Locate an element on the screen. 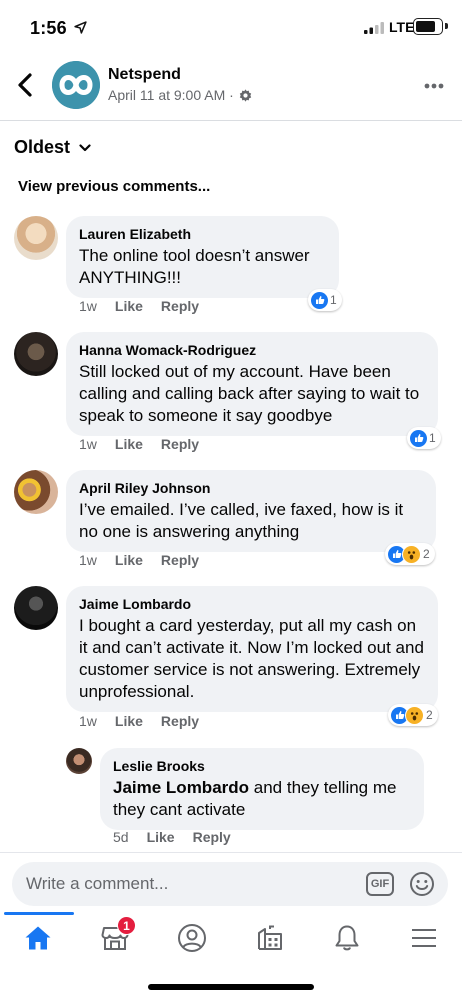 Image resolution: width=462 pixels, height=1000 pixels. status-time: 1:56 is located at coordinates (48, 28).